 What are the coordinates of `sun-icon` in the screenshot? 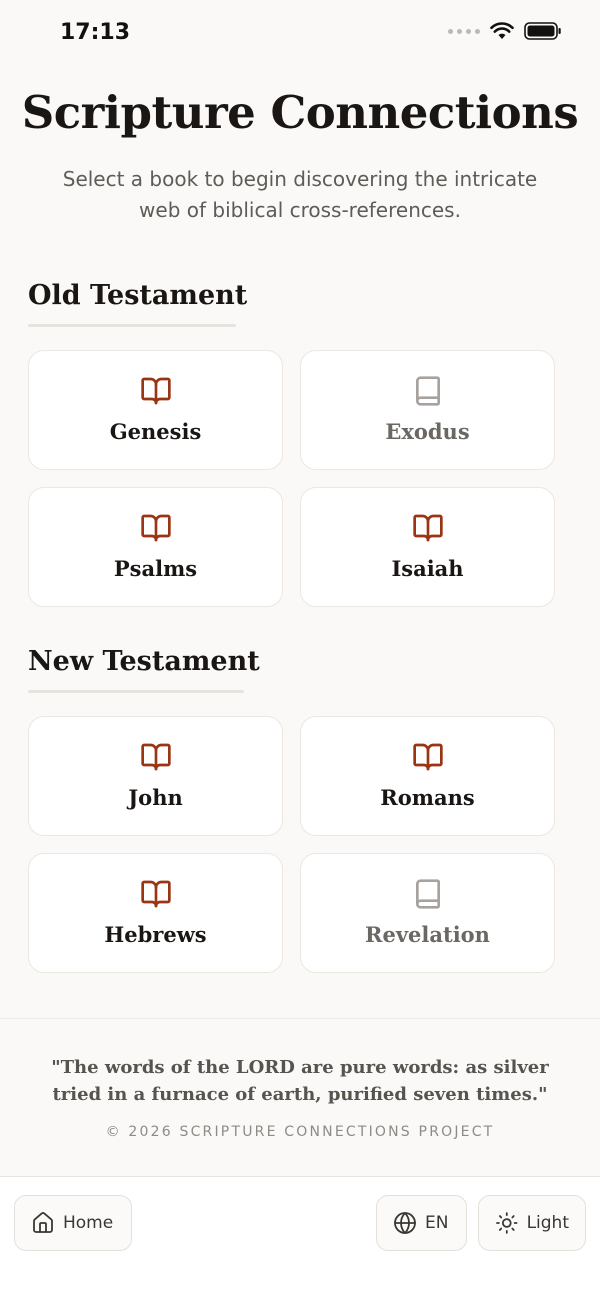 It's located at (507, 1223).